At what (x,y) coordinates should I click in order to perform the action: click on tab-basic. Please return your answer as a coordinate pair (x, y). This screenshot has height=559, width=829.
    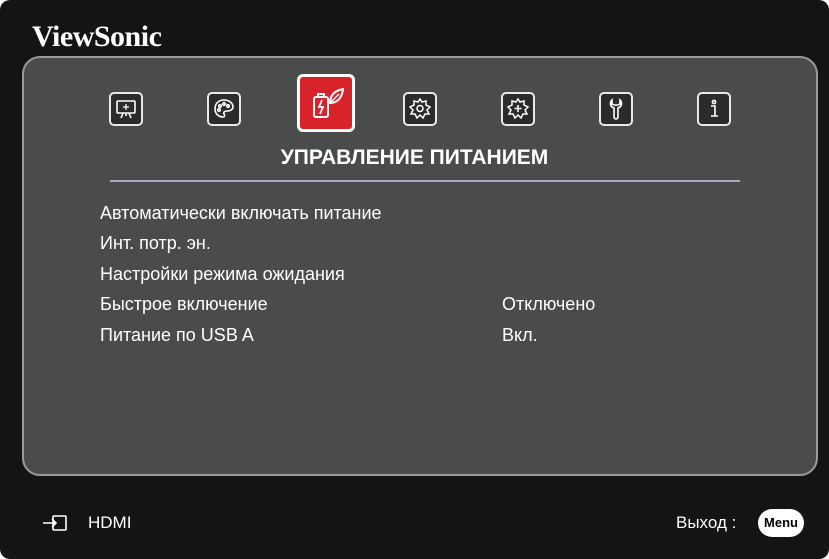
    Looking at the image, I should click on (420, 109).